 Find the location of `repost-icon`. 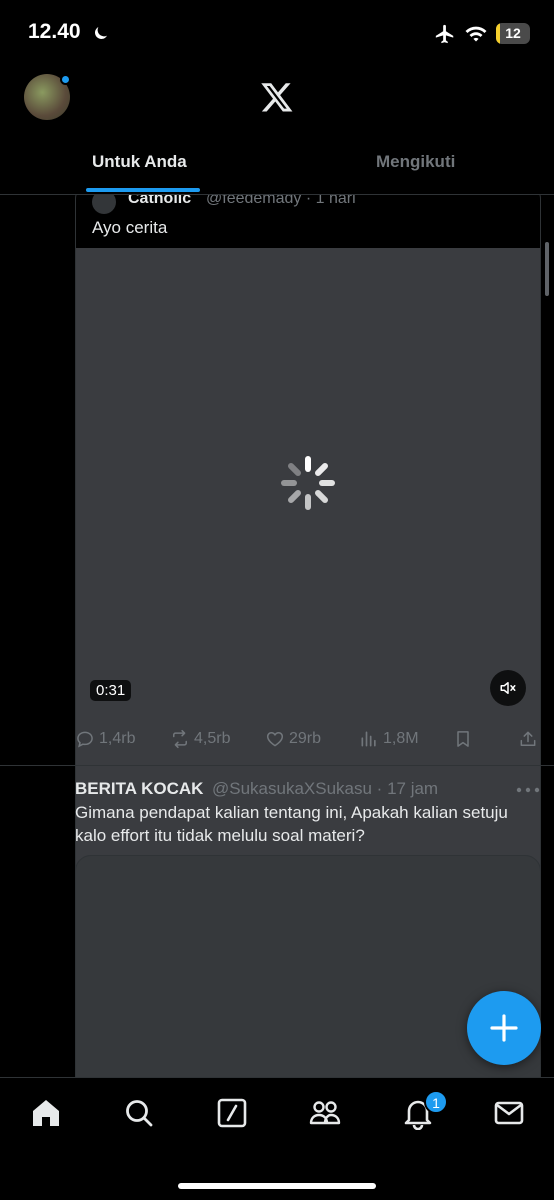

repost-icon is located at coordinates (180, 739).